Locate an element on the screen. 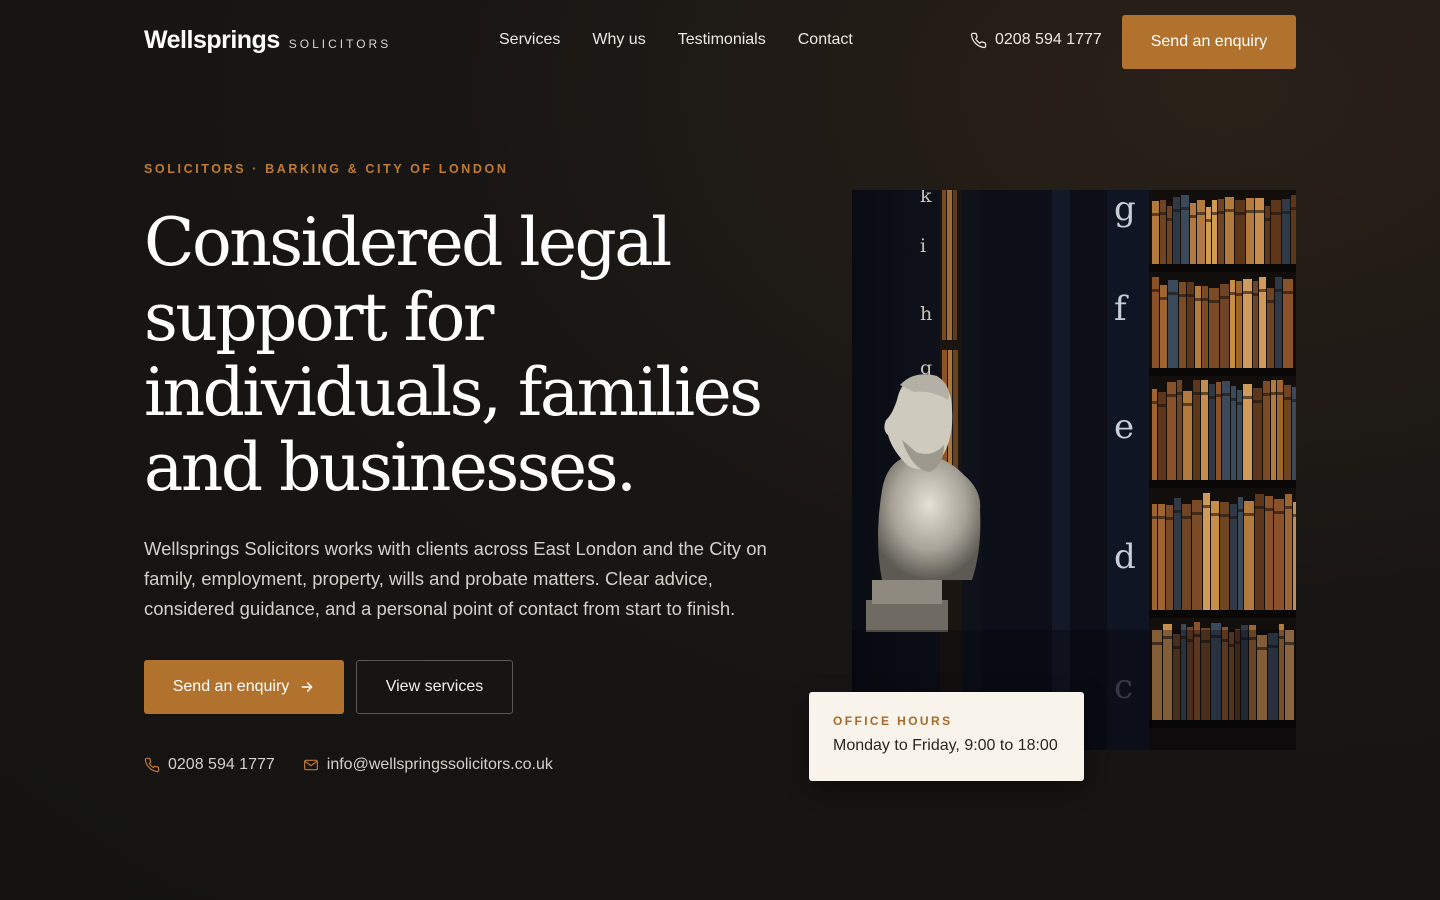 The image size is (1440, 900). main-nav: Services Why us Testimonials Contact is located at coordinates (676, 40).